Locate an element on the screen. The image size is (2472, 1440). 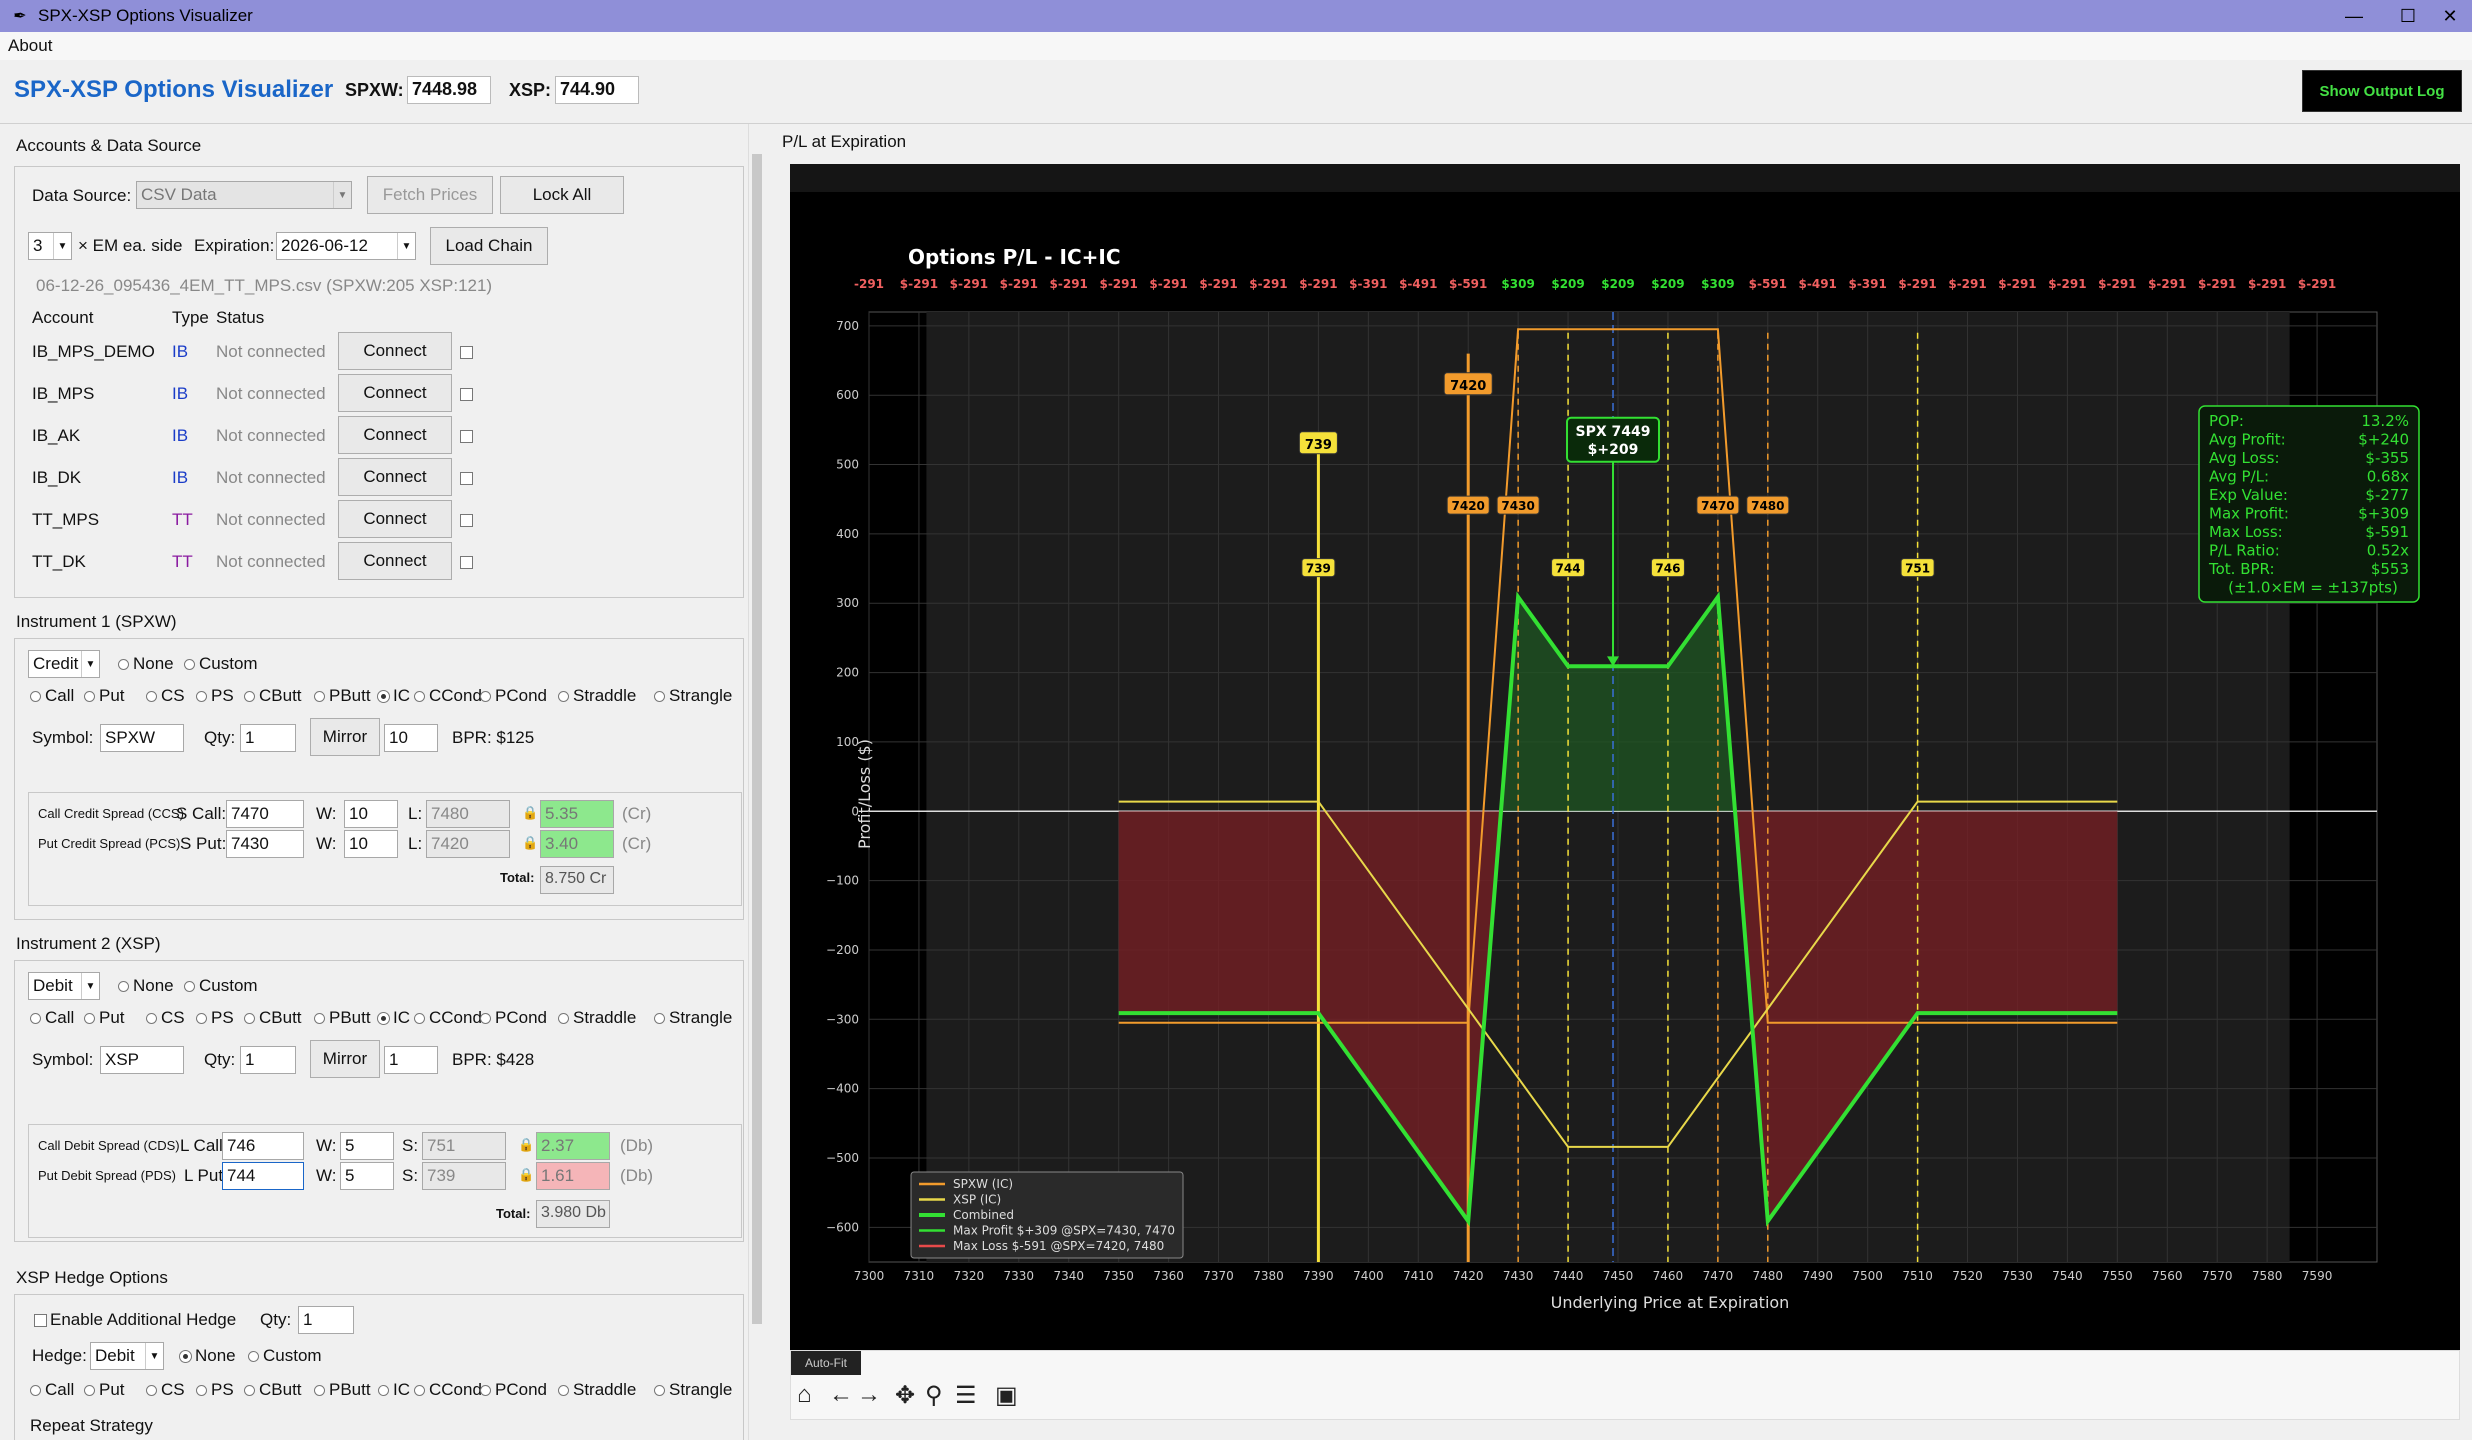
inst1-mirror-button: Mirror is located at coordinates (345, 737).